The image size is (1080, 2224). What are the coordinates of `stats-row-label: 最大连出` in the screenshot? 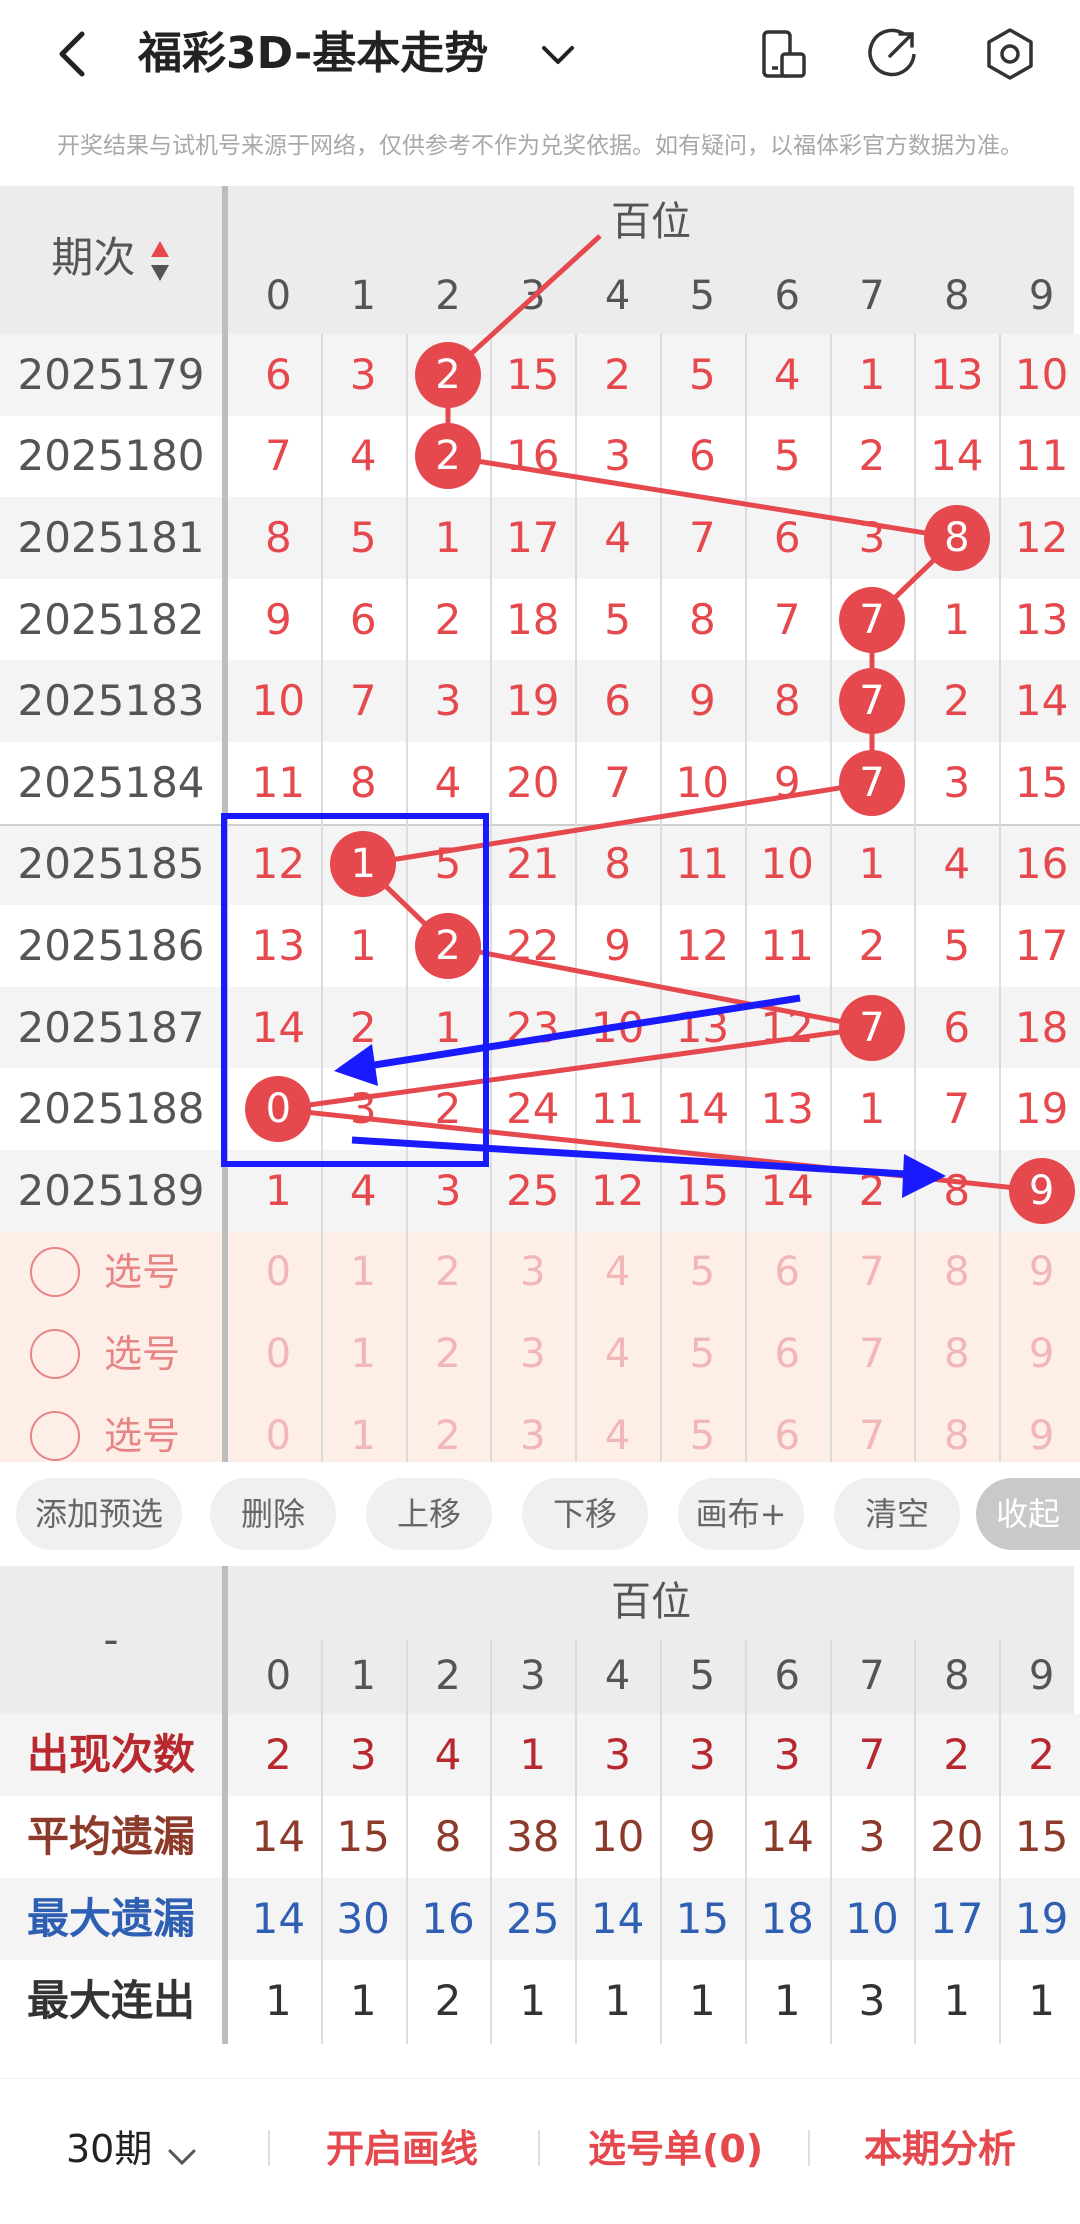 It's located at (110, 2000).